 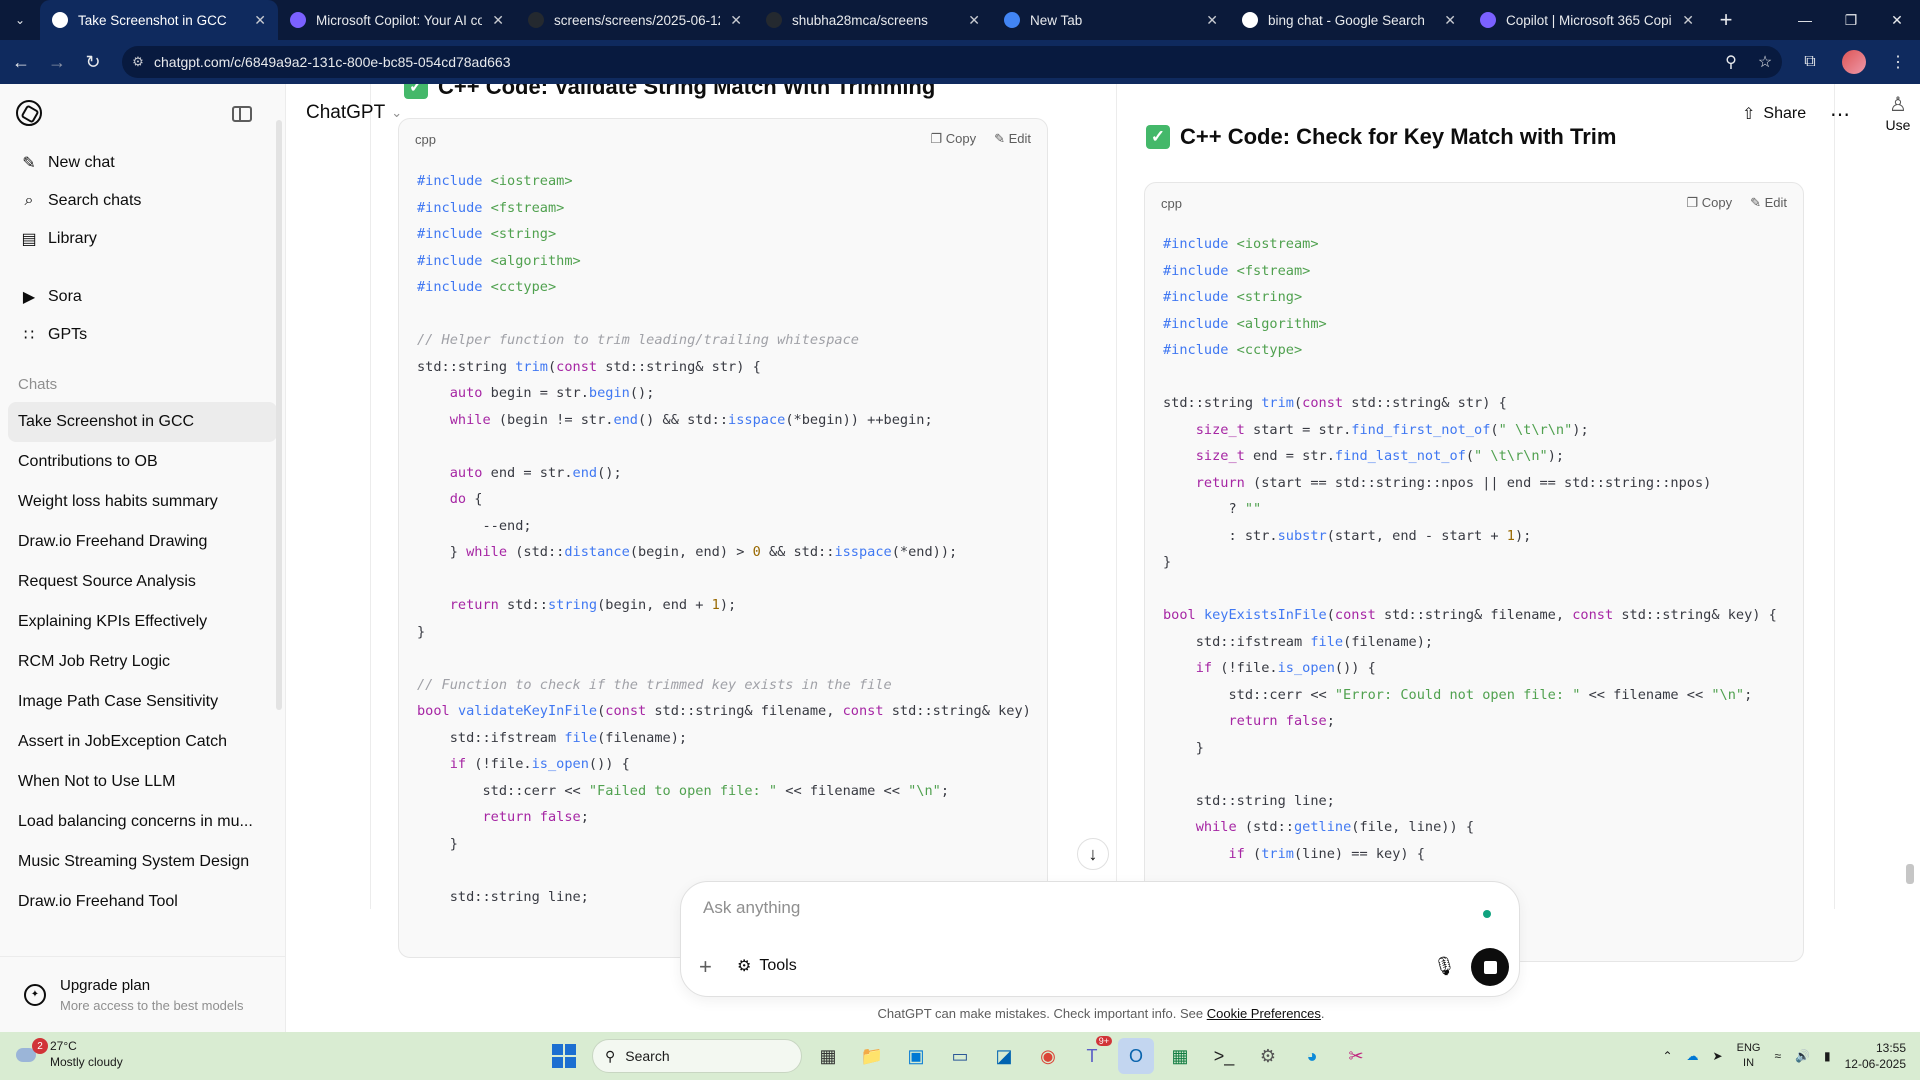 I want to click on model-selector: ChatGPT ⌄, so click(x=354, y=113).